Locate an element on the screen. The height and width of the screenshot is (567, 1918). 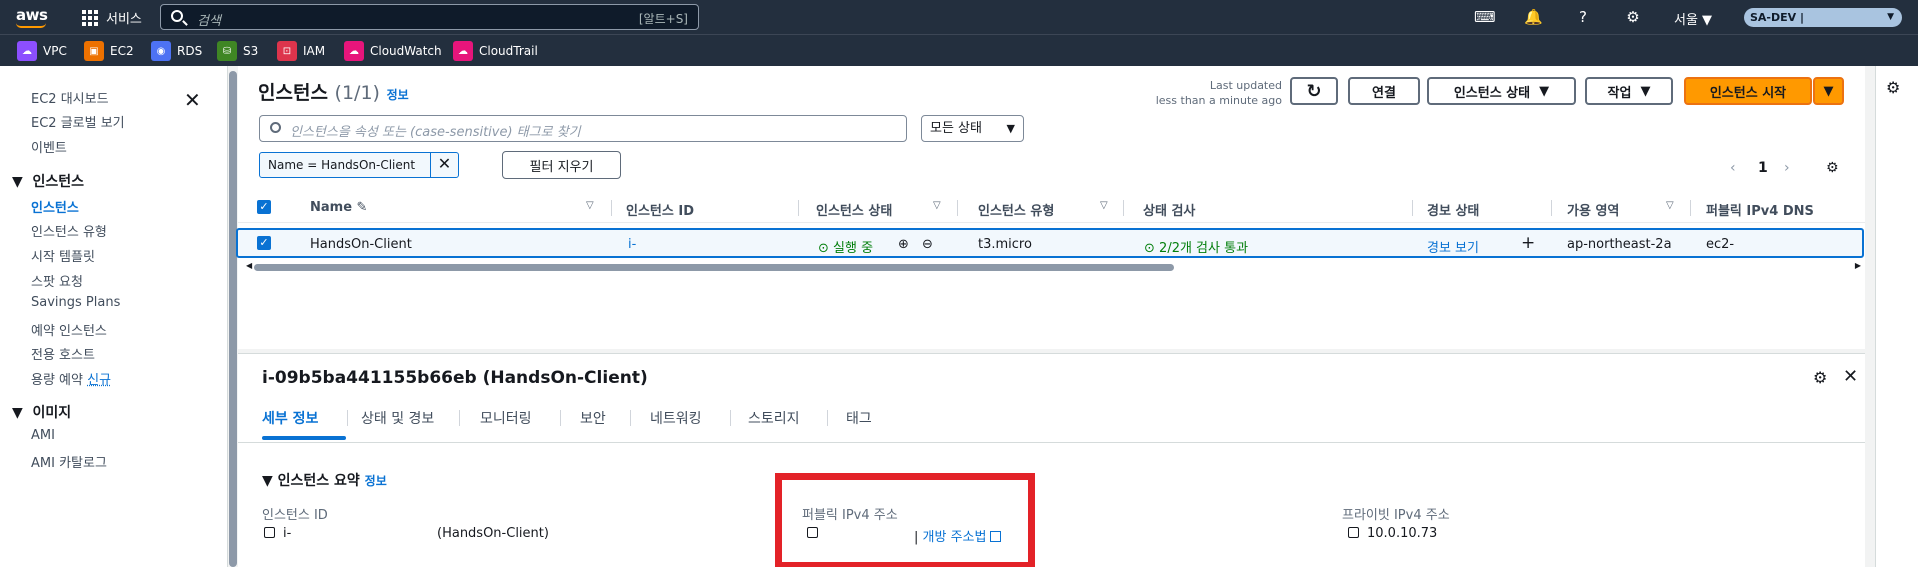
tab-status-alarms: 상태 및 경보 is located at coordinates (397, 418).